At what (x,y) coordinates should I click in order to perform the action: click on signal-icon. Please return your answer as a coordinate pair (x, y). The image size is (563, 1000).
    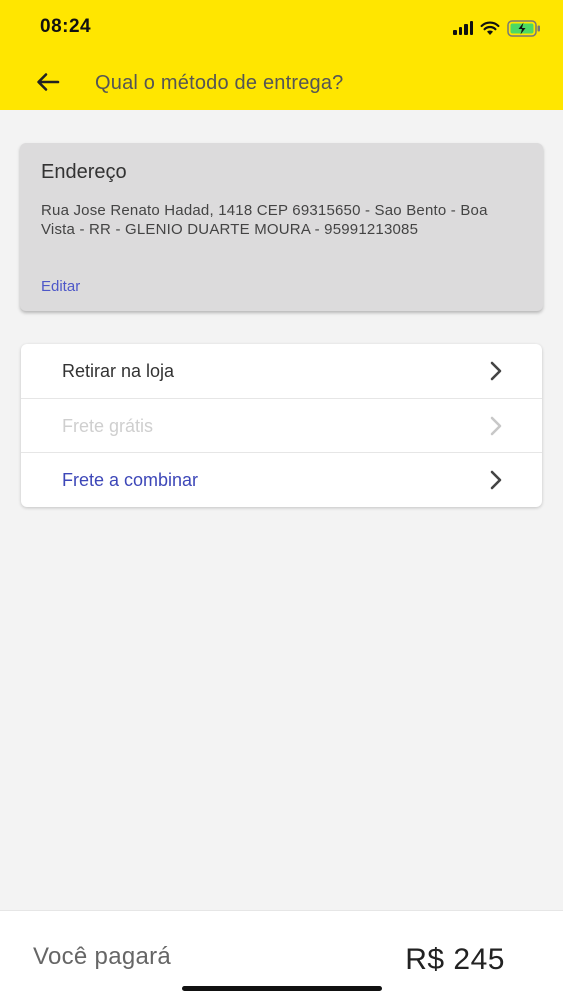
    Looking at the image, I should click on (463, 28).